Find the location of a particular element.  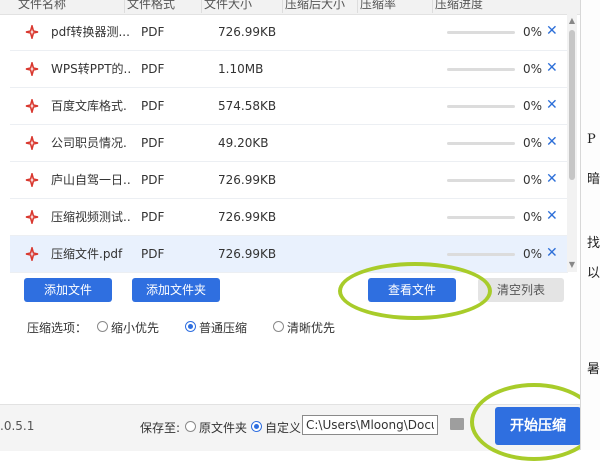

table-row: WPS转PPT的... PDF 1.10MB 0% ✕ is located at coordinates (289, 69).